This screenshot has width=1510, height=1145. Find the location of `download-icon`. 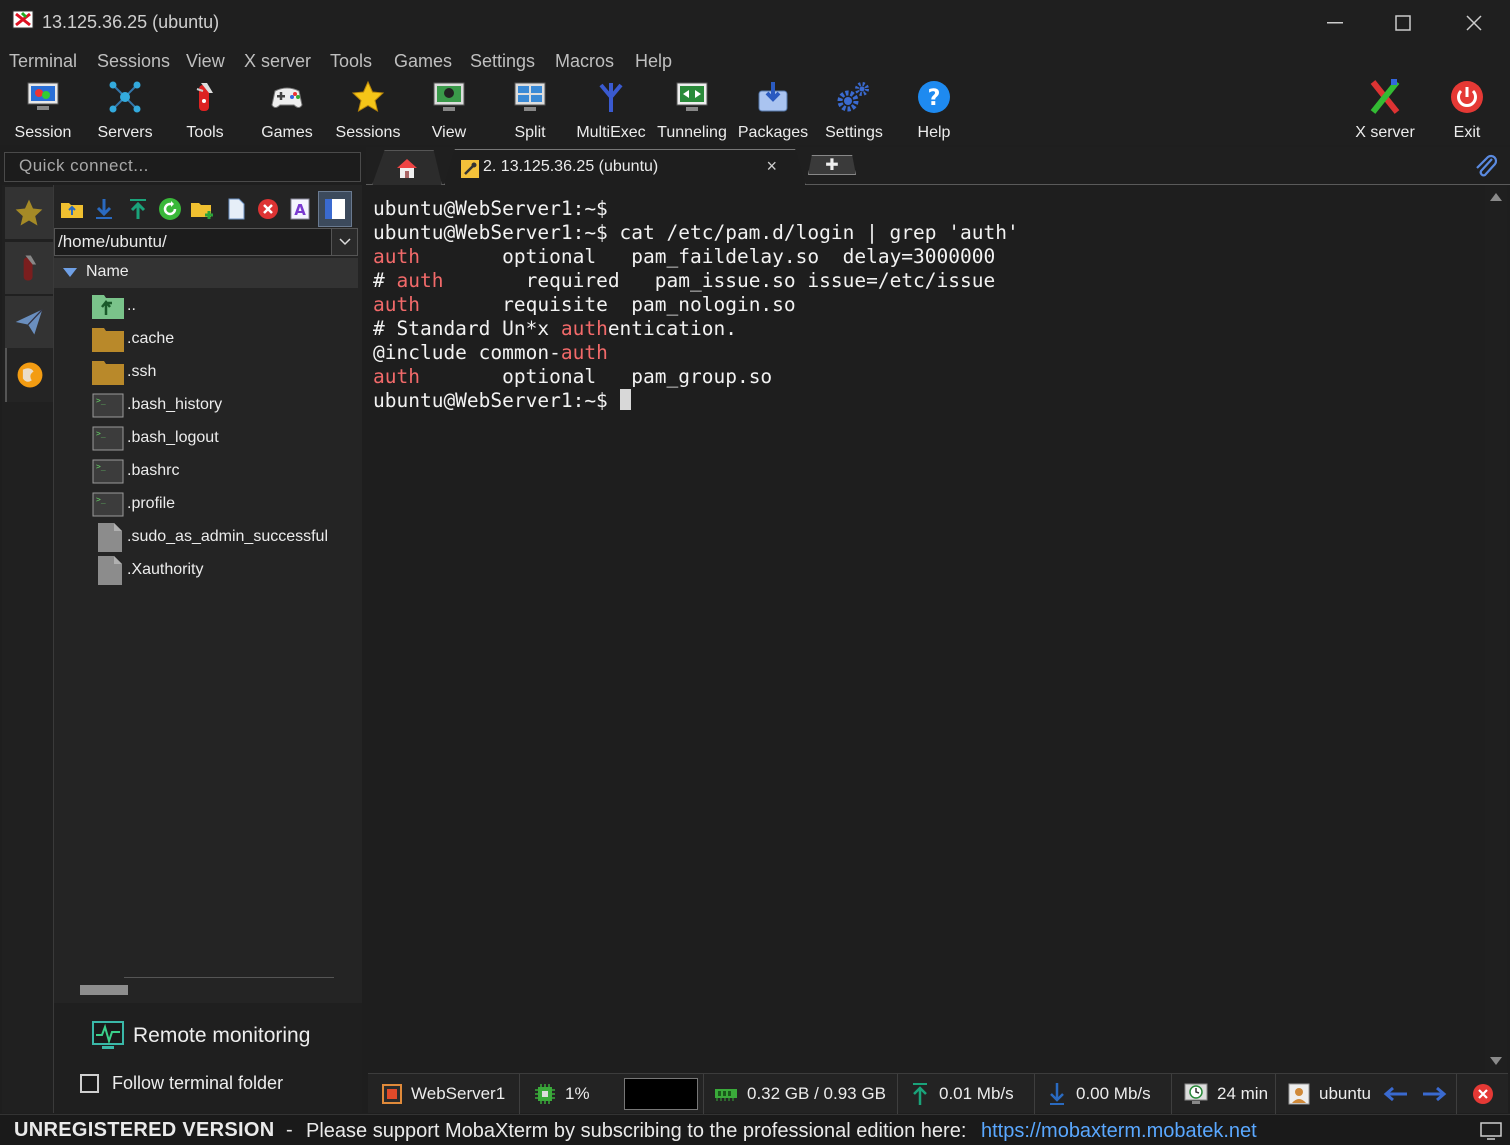

download-icon is located at coordinates (104, 209).